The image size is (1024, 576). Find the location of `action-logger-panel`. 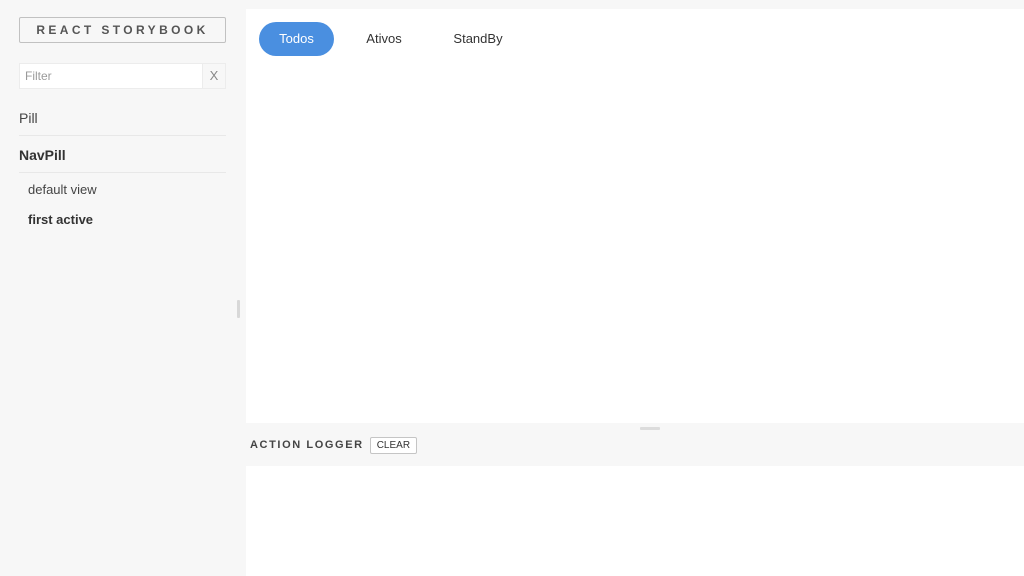

action-logger-panel is located at coordinates (635, 521).